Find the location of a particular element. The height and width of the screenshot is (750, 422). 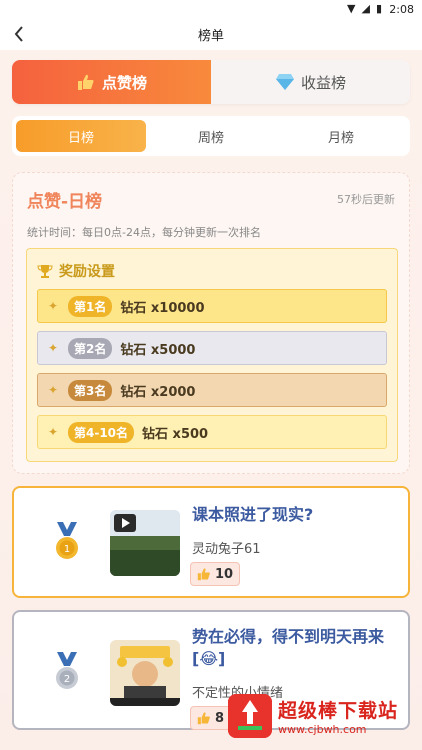

ranking-entry-1: 1 课本照进了现实? 灵动兔子61 10 is located at coordinates (211, 542).